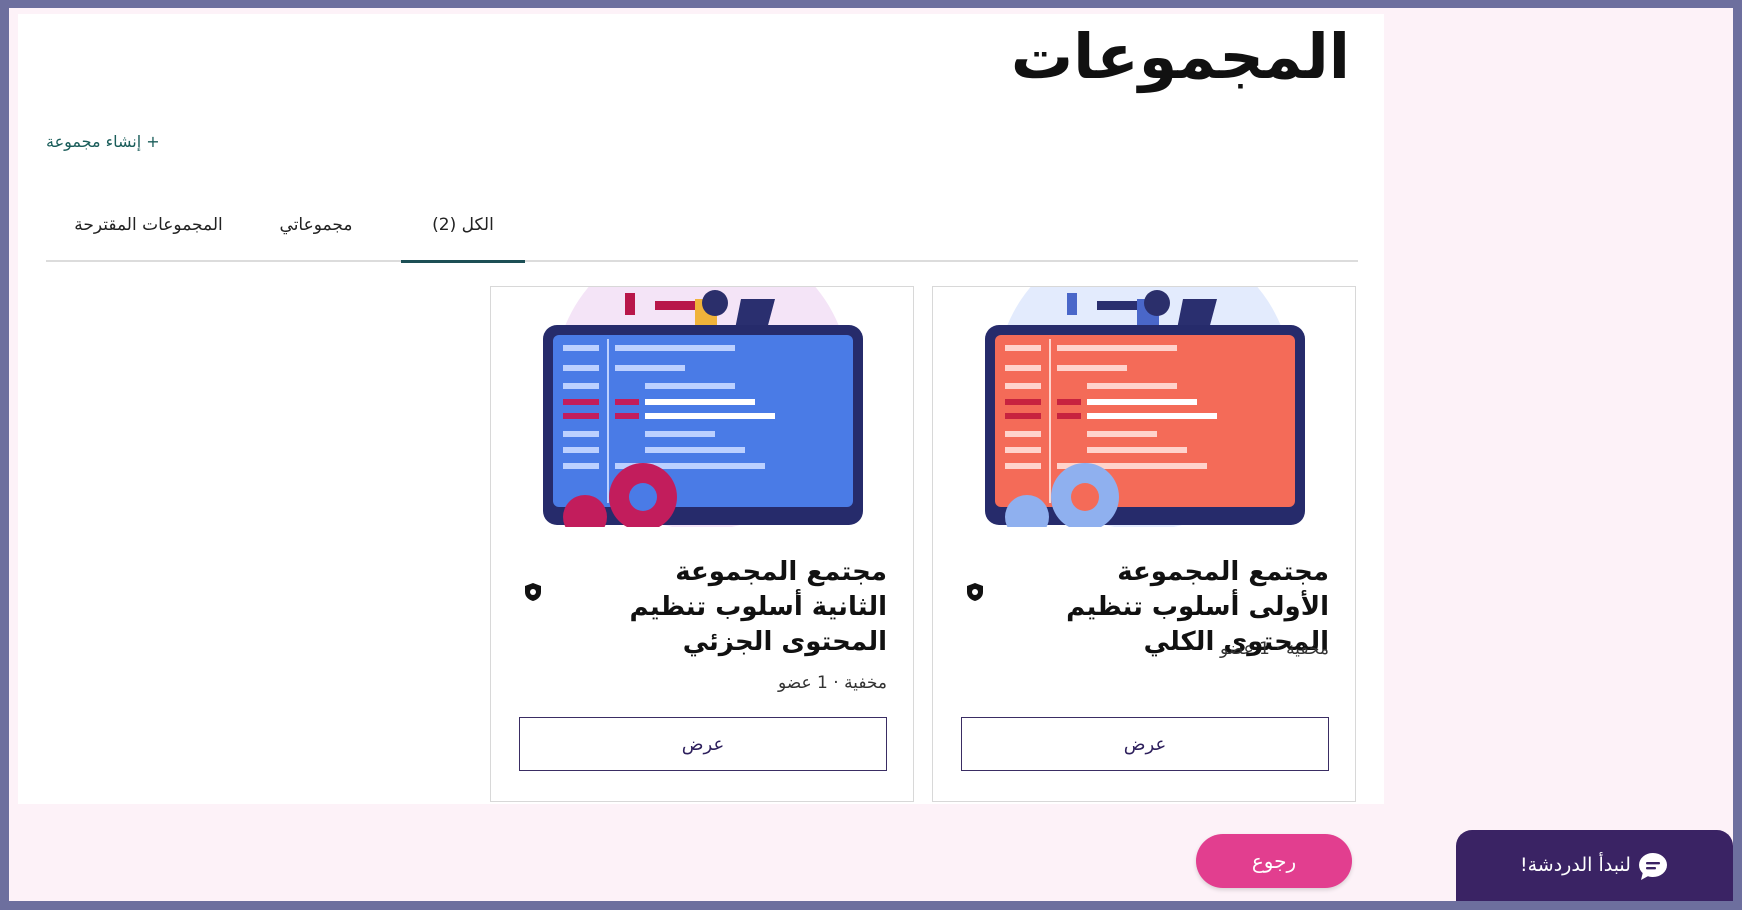  What do you see at coordinates (463, 233) in the screenshot?
I see `tab-all: الكل (2)` at bounding box center [463, 233].